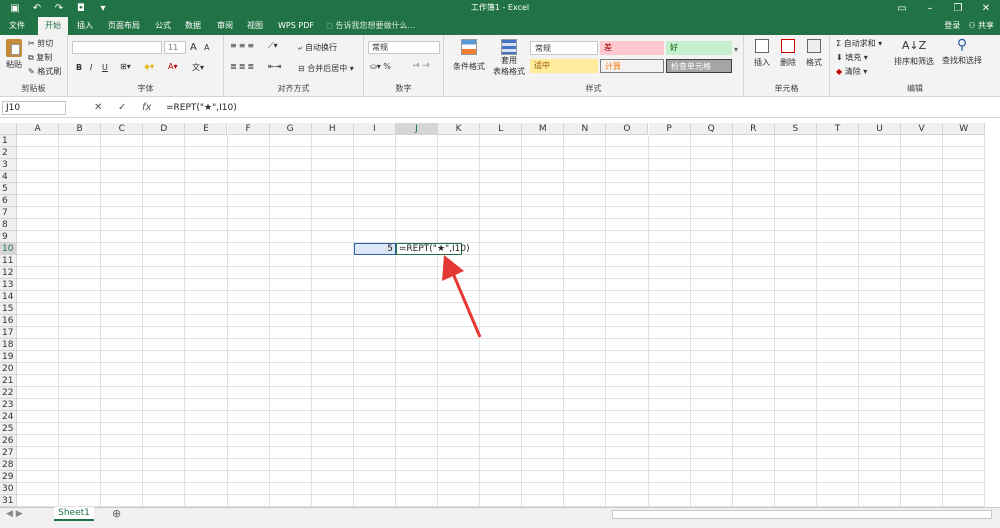  Describe the element at coordinates (14, 514) in the screenshot. I see `sheet-nav-icons: ◀ ▶` at that location.